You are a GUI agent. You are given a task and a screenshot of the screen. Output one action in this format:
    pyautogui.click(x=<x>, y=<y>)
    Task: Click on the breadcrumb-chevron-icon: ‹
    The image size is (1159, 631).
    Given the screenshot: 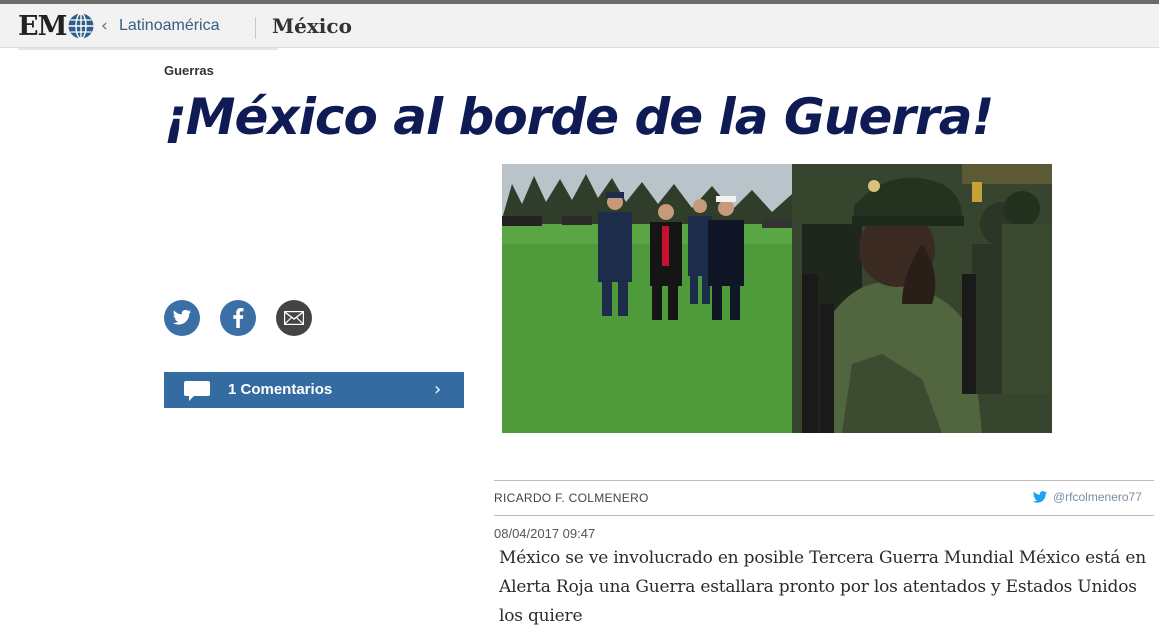 What is the action you would take?
    pyautogui.click(x=104, y=26)
    